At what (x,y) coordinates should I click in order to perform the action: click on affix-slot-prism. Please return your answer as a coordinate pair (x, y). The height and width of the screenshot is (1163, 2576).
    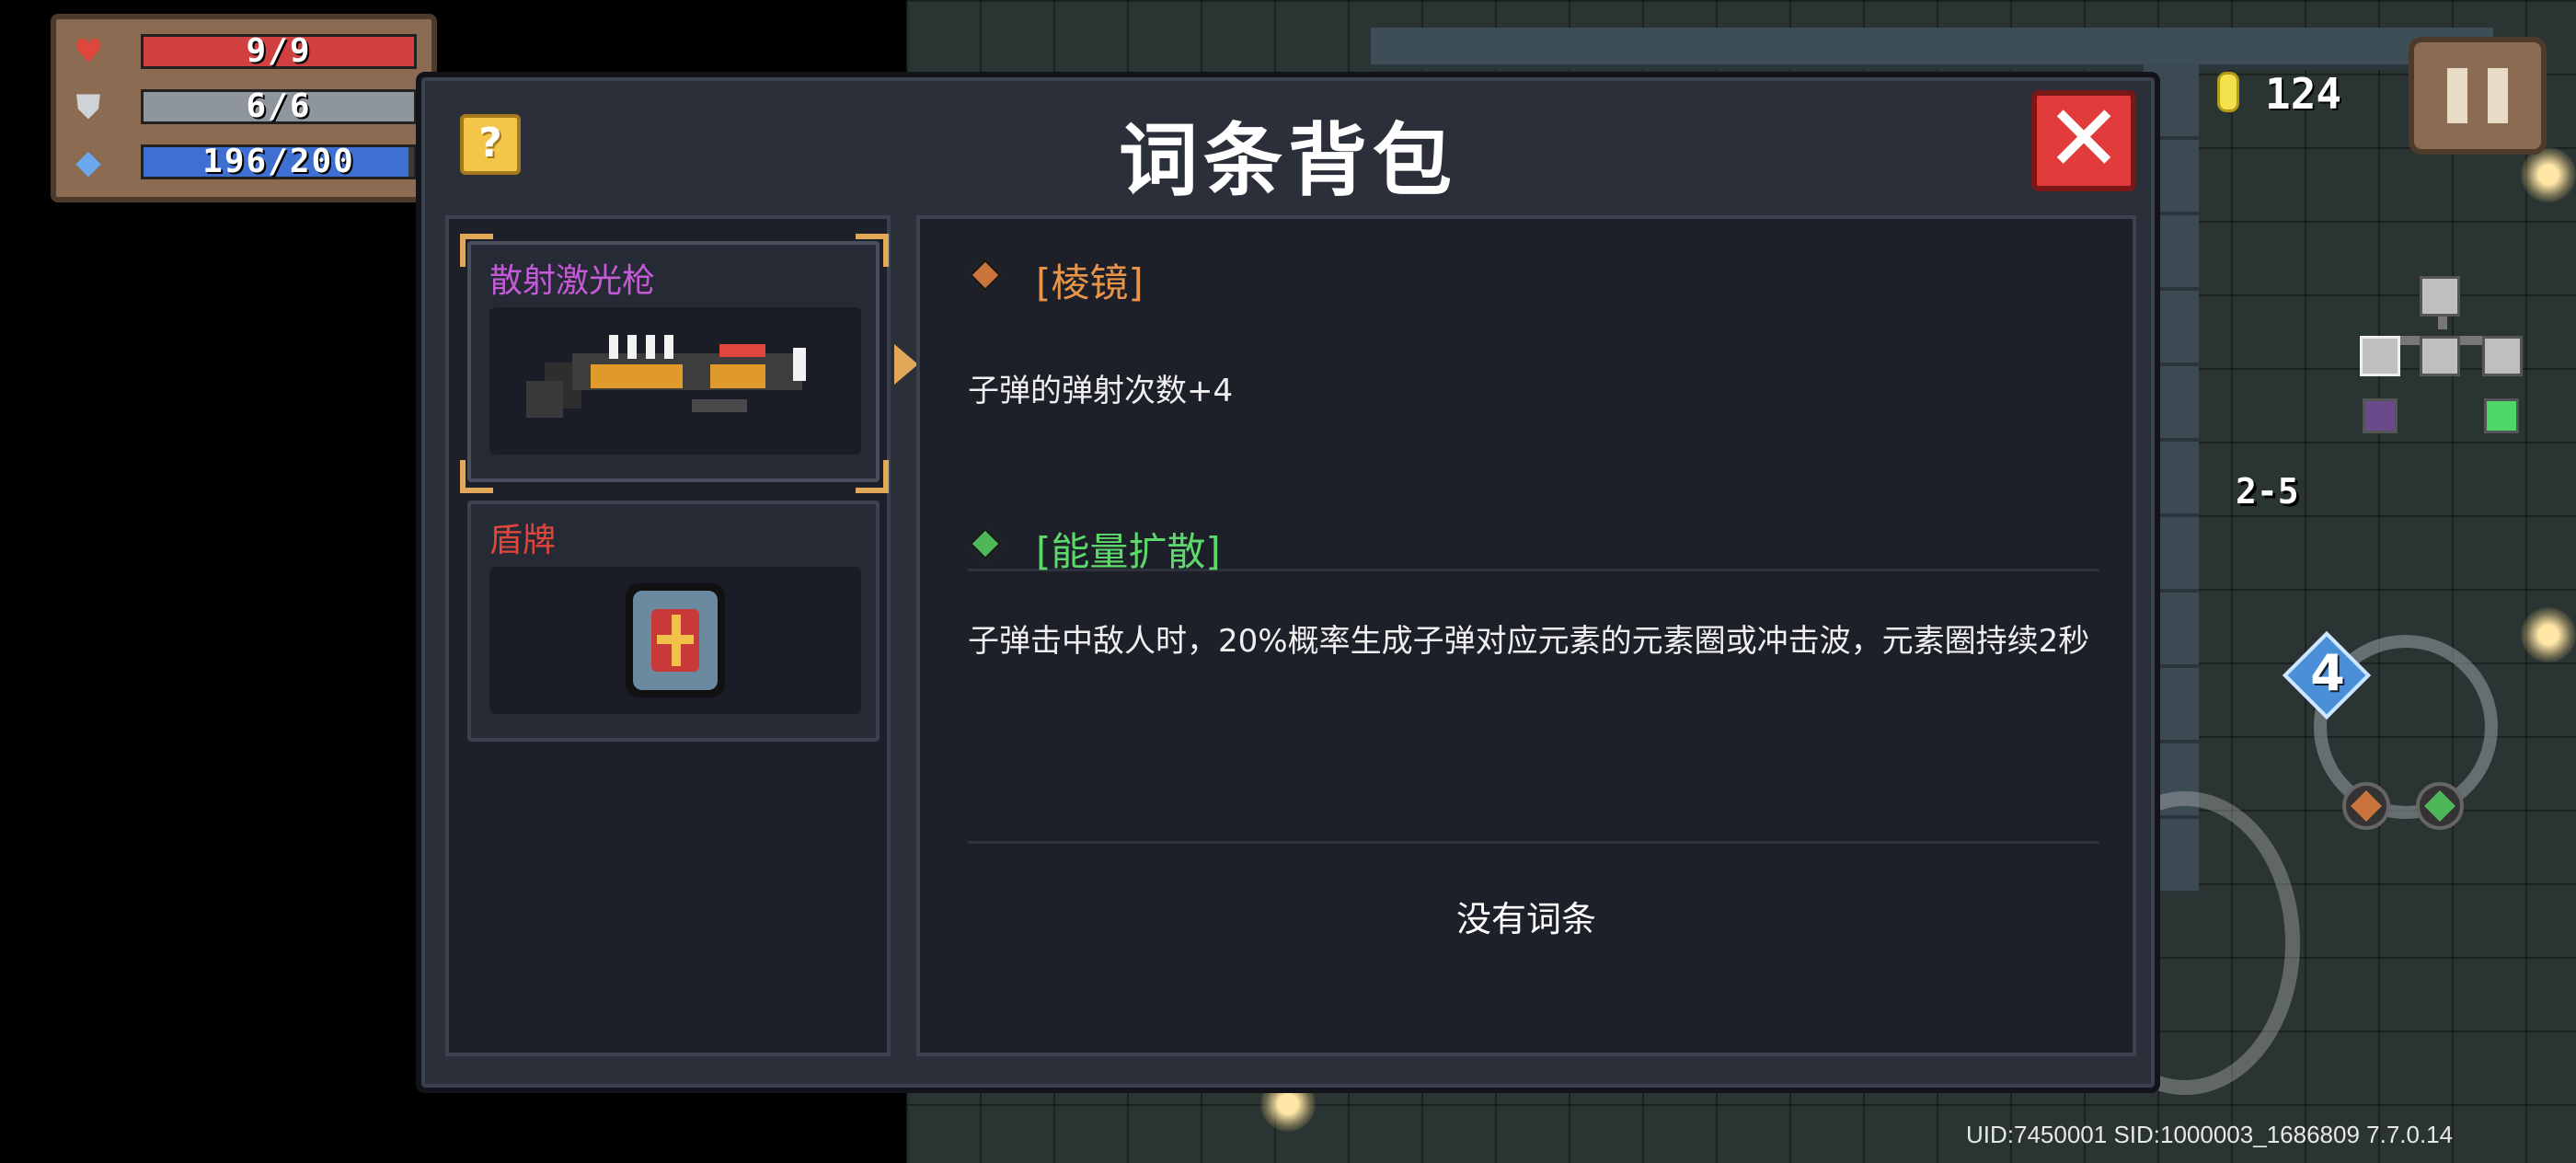
    Looking at the image, I should click on (2366, 806).